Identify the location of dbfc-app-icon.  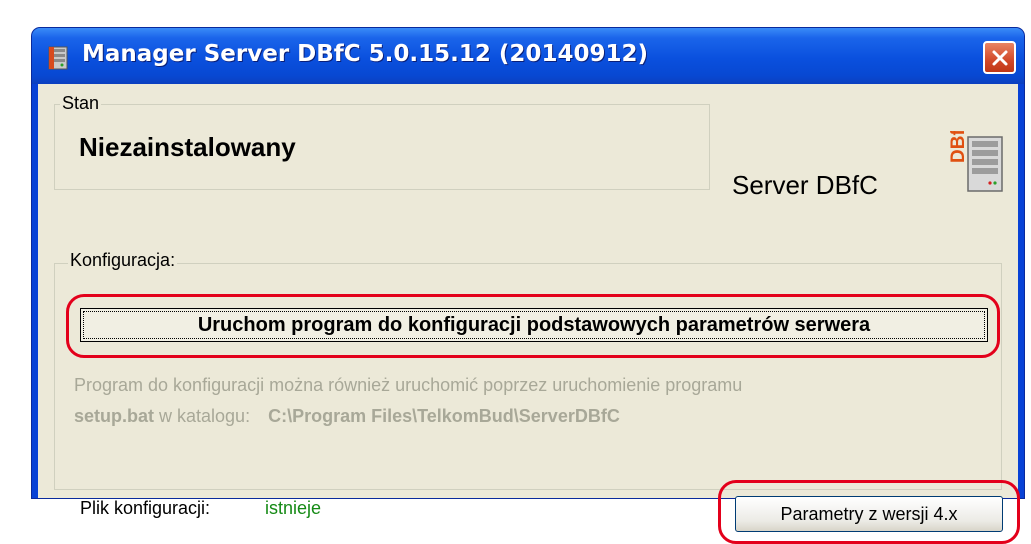
(58, 58).